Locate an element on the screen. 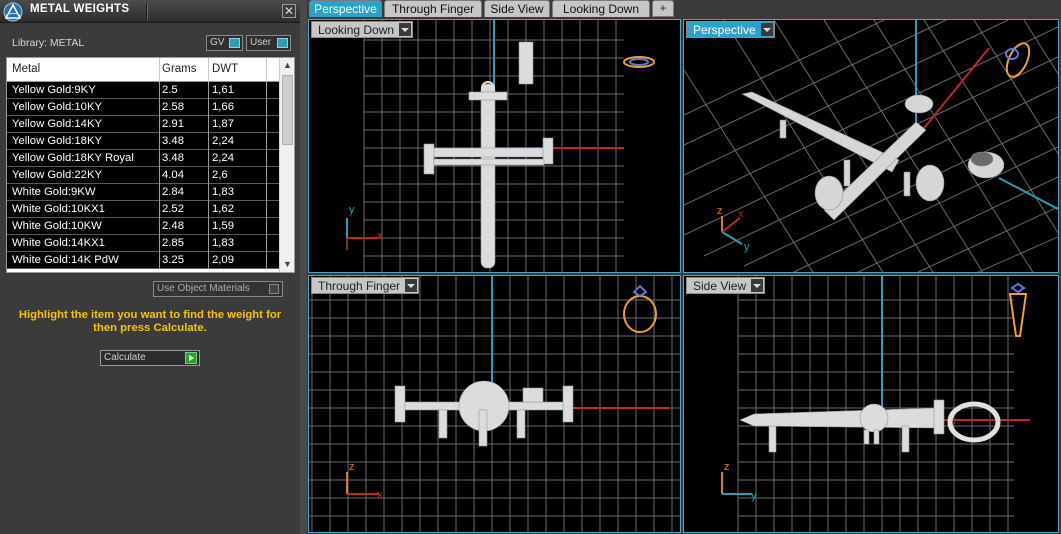  table-row: Yellow Gold:14KY 2.91 1,87 is located at coordinates (143, 124).